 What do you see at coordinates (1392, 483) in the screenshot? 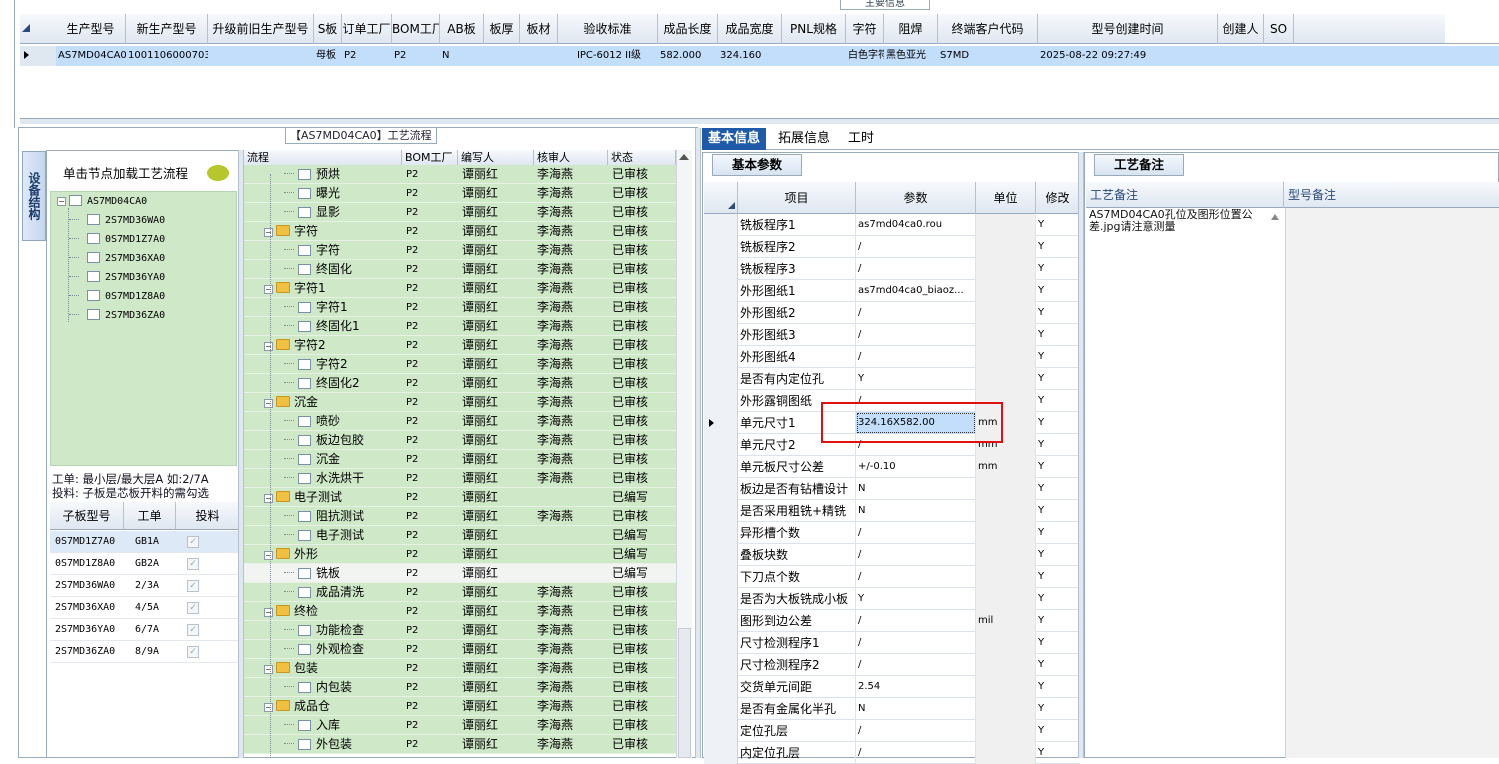
I see `model-remark-area` at bounding box center [1392, 483].